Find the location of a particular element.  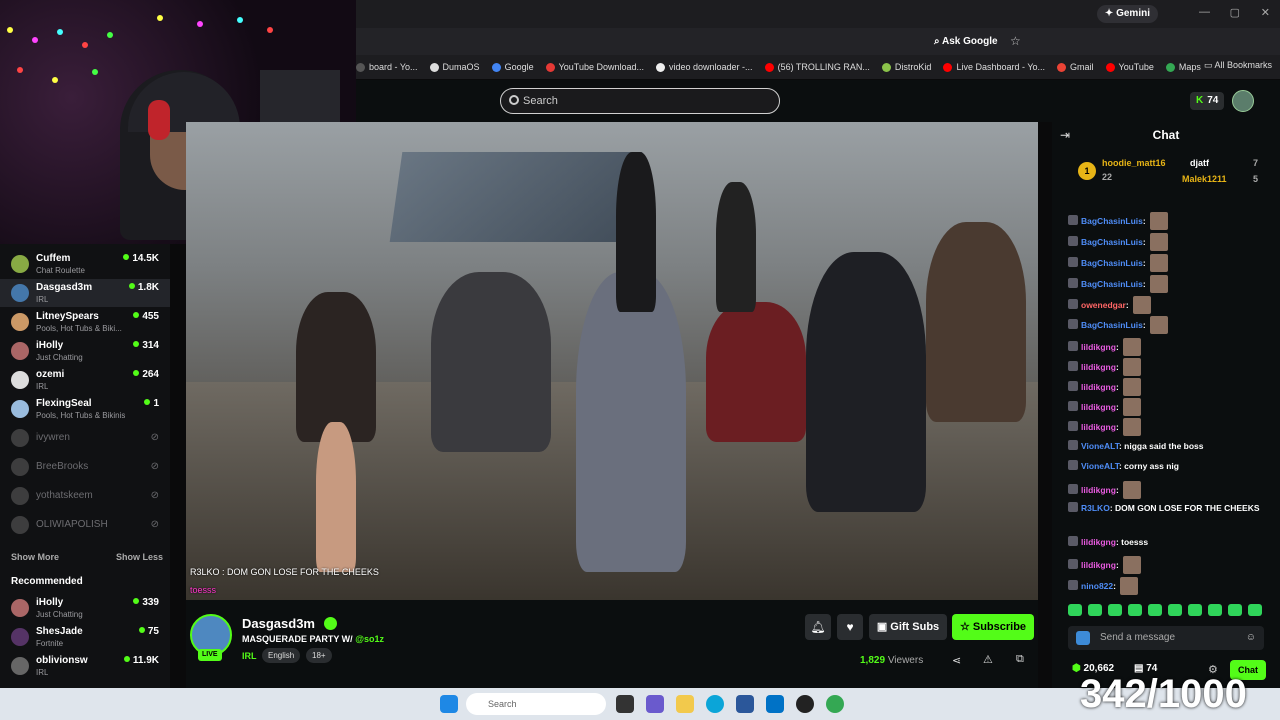

sidebar-channel-offline: BreeBrooks ⊘ is located at coordinates (85, 467).